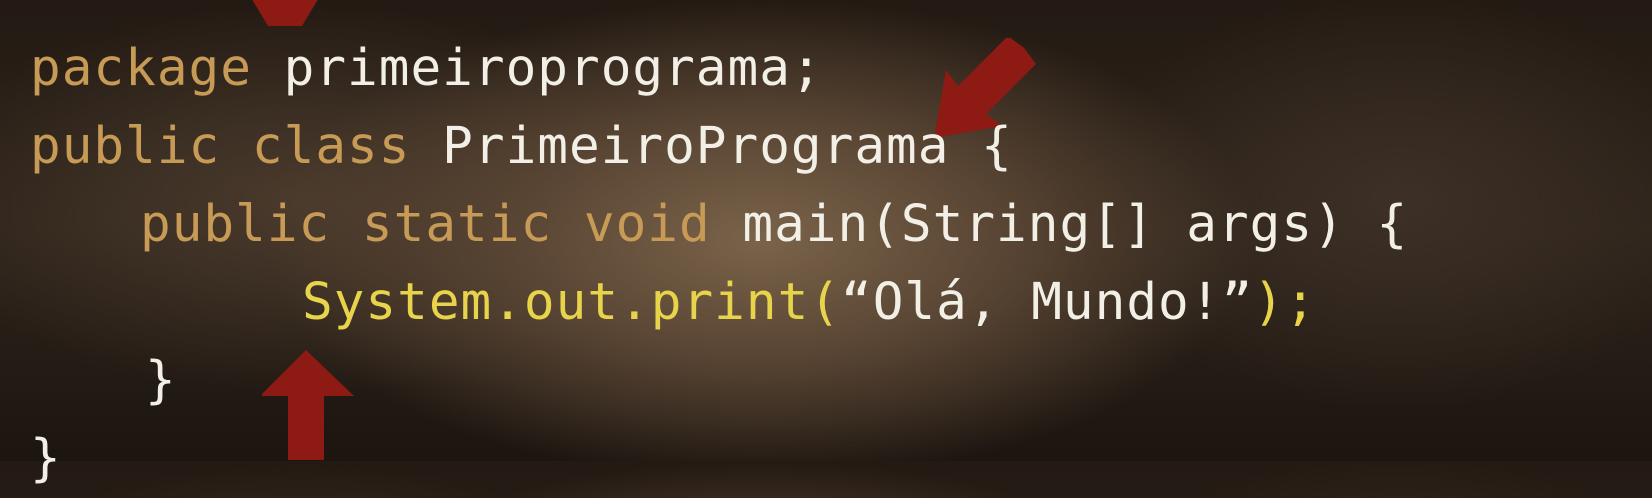  I want to click on code-line-print: System.out.print(“Olá, Mundo!”);, so click(719, 303).